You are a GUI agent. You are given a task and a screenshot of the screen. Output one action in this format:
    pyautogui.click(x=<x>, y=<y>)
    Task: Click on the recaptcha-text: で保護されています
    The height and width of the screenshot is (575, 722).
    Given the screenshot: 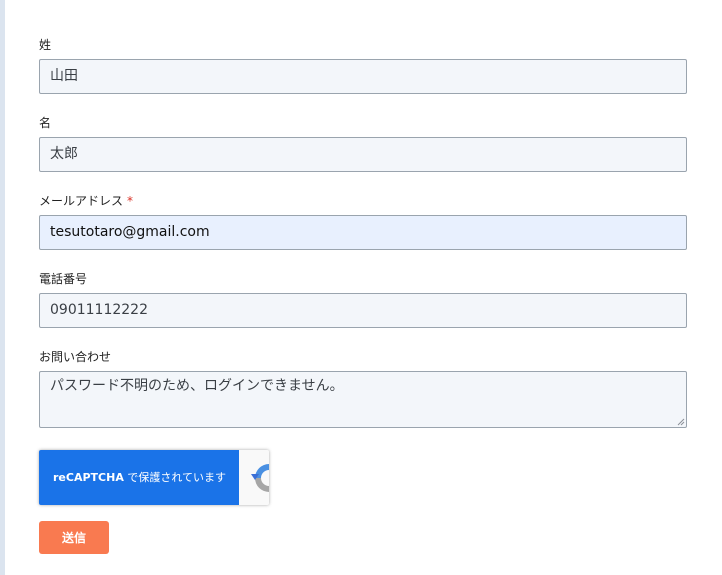 What is the action you would take?
    pyautogui.click(x=175, y=477)
    